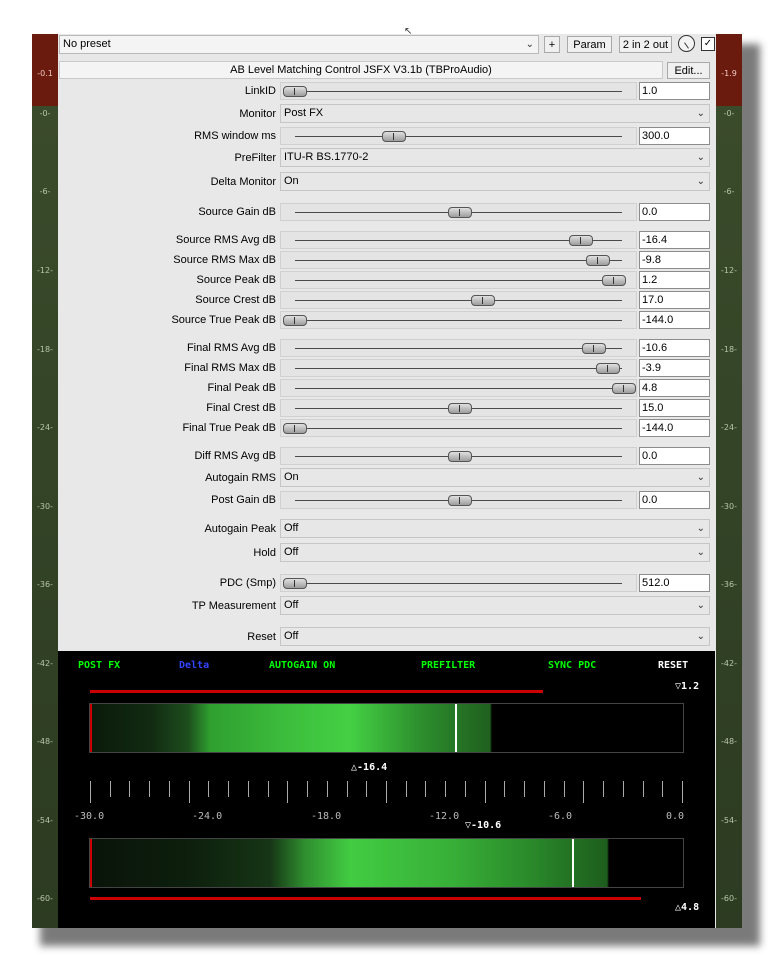 The height and width of the screenshot is (958, 774). What do you see at coordinates (458, 280) in the screenshot?
I see `source-peak-slider` at bounding box center [458, 280].